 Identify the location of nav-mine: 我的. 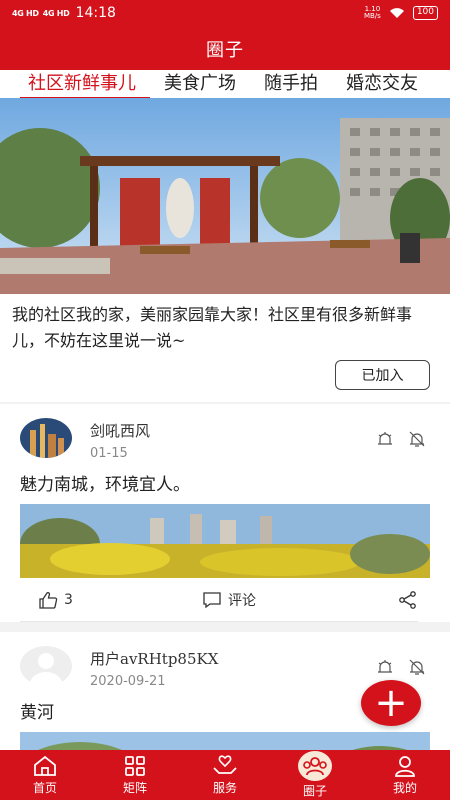
(405, 775).